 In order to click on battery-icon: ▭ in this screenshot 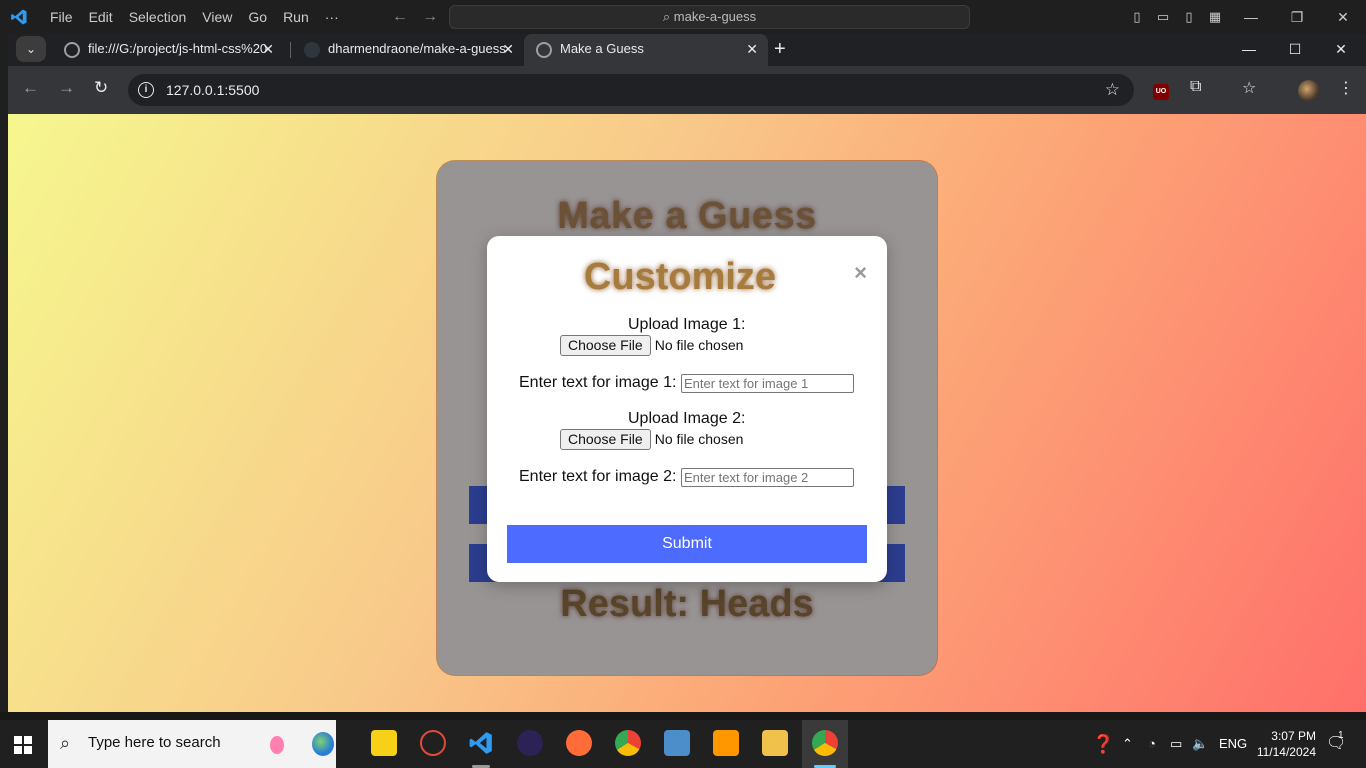, I will do `click(1176, 744)`.